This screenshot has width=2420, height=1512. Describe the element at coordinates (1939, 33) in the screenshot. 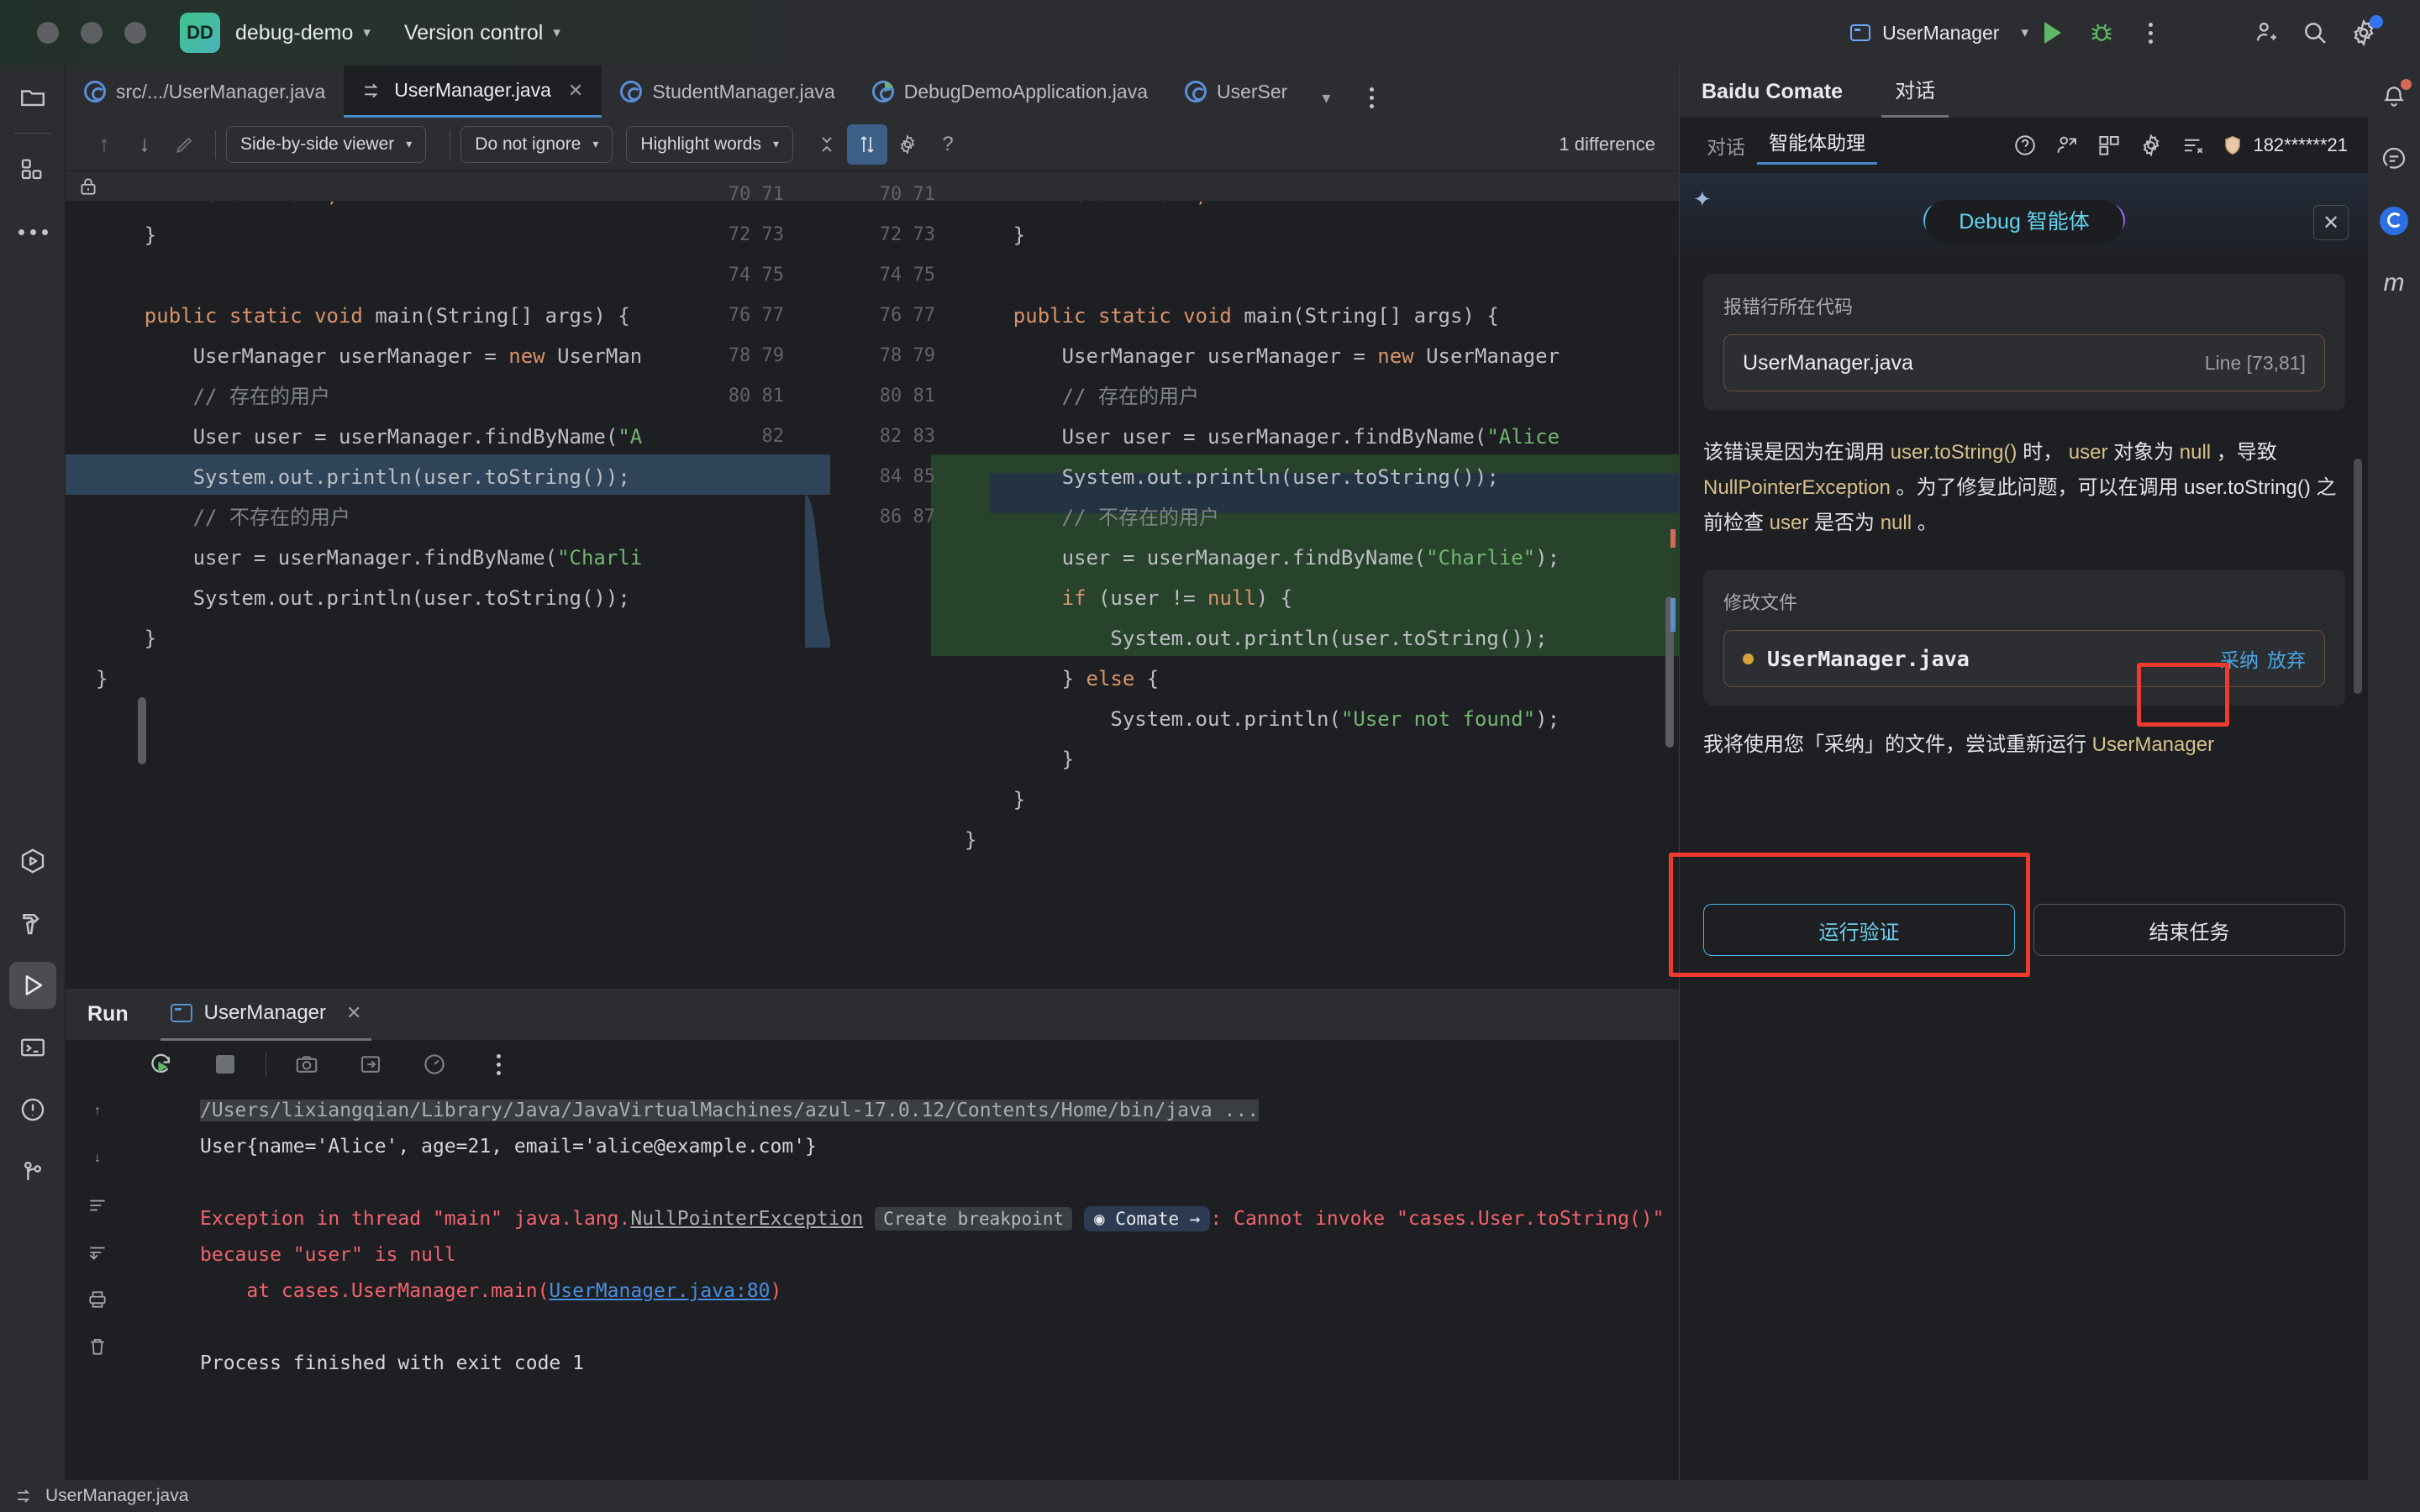

I see `run-configuration-selector: UserManager ▾` at that location.